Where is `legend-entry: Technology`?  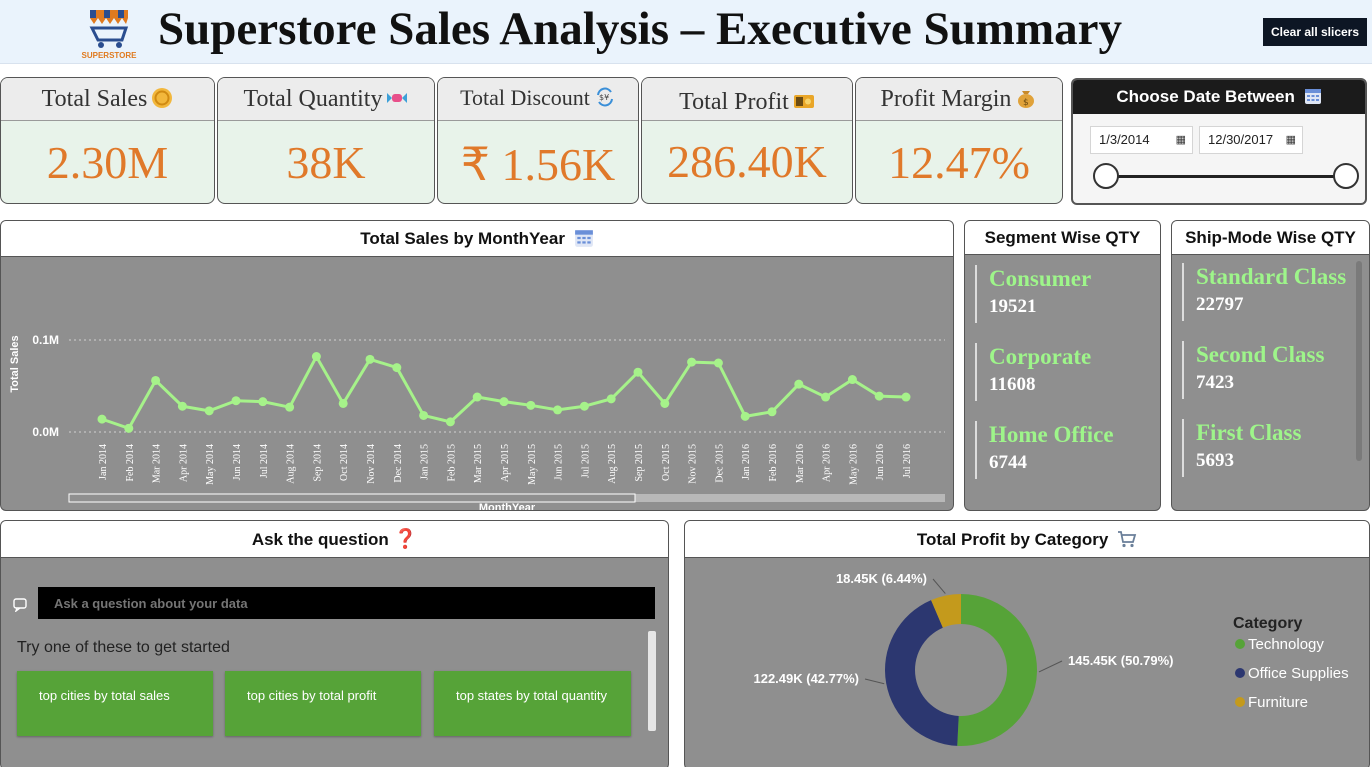 legend-entry: Technology is located at coordinates (1286, 644).